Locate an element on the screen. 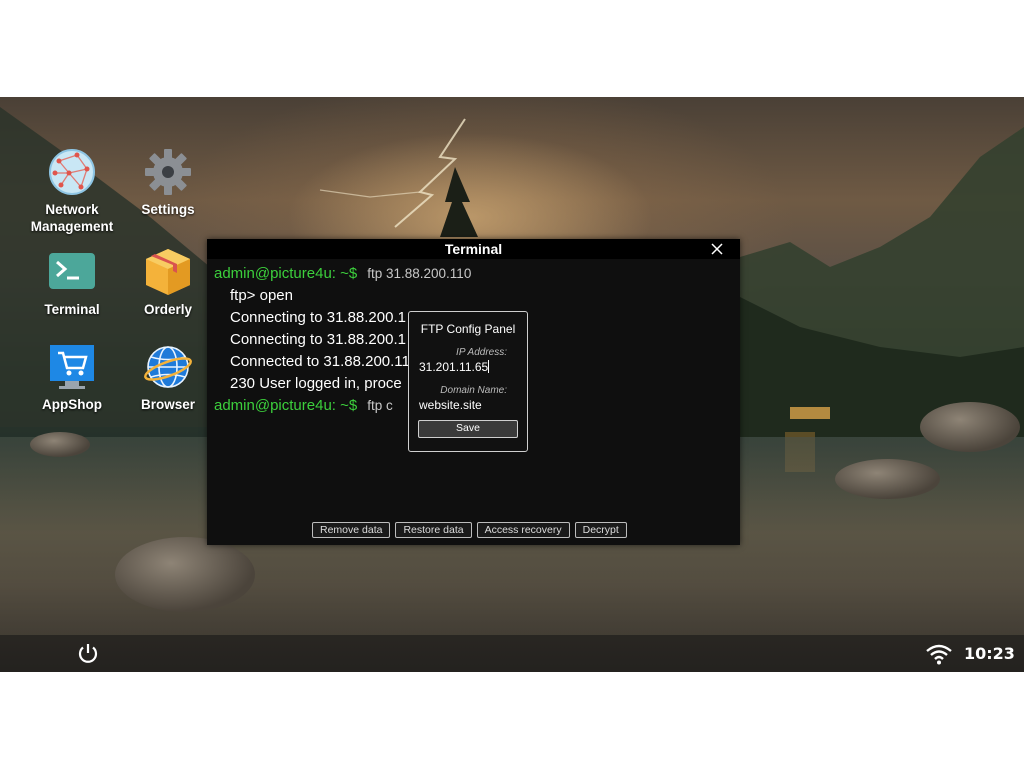 The width and height of the screenshot is (1024, 768). terminal-icon is located at coordinates (72, 272).